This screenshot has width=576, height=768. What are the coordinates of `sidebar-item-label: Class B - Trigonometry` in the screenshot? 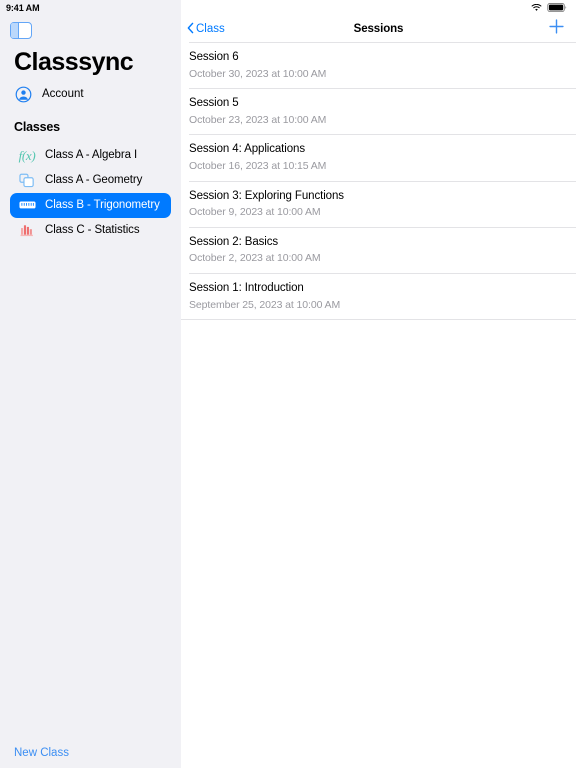 It's located at (102, 205).